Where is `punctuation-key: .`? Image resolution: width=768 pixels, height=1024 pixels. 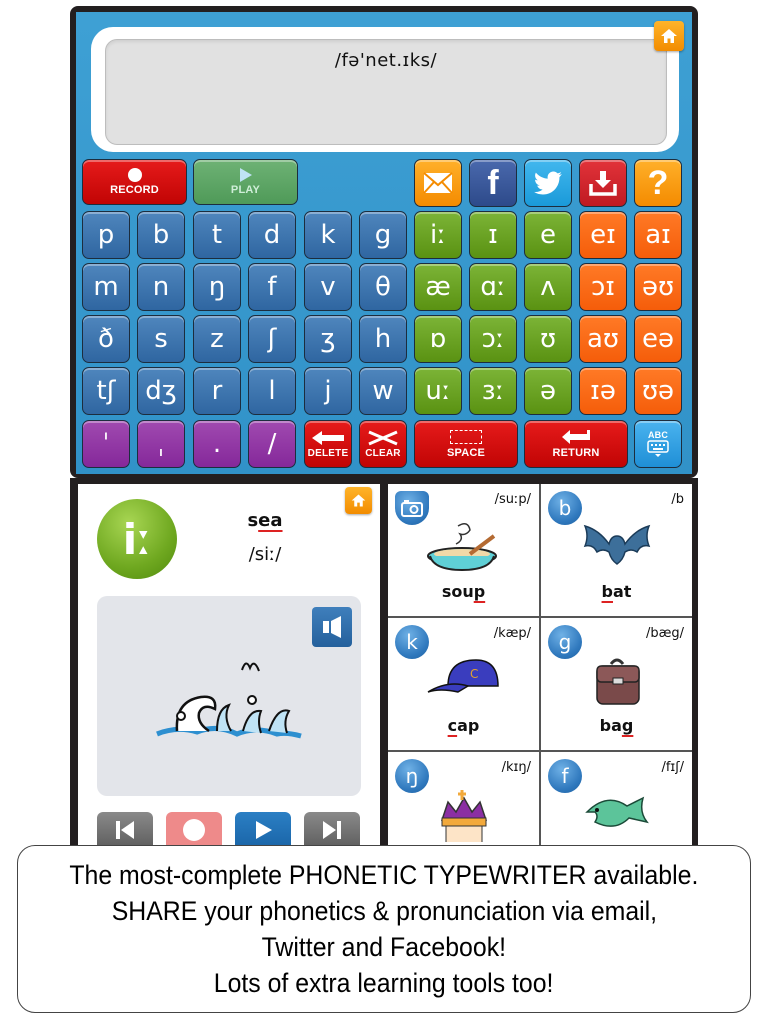 punctuation-key: . is located at coordinates (217, 444).